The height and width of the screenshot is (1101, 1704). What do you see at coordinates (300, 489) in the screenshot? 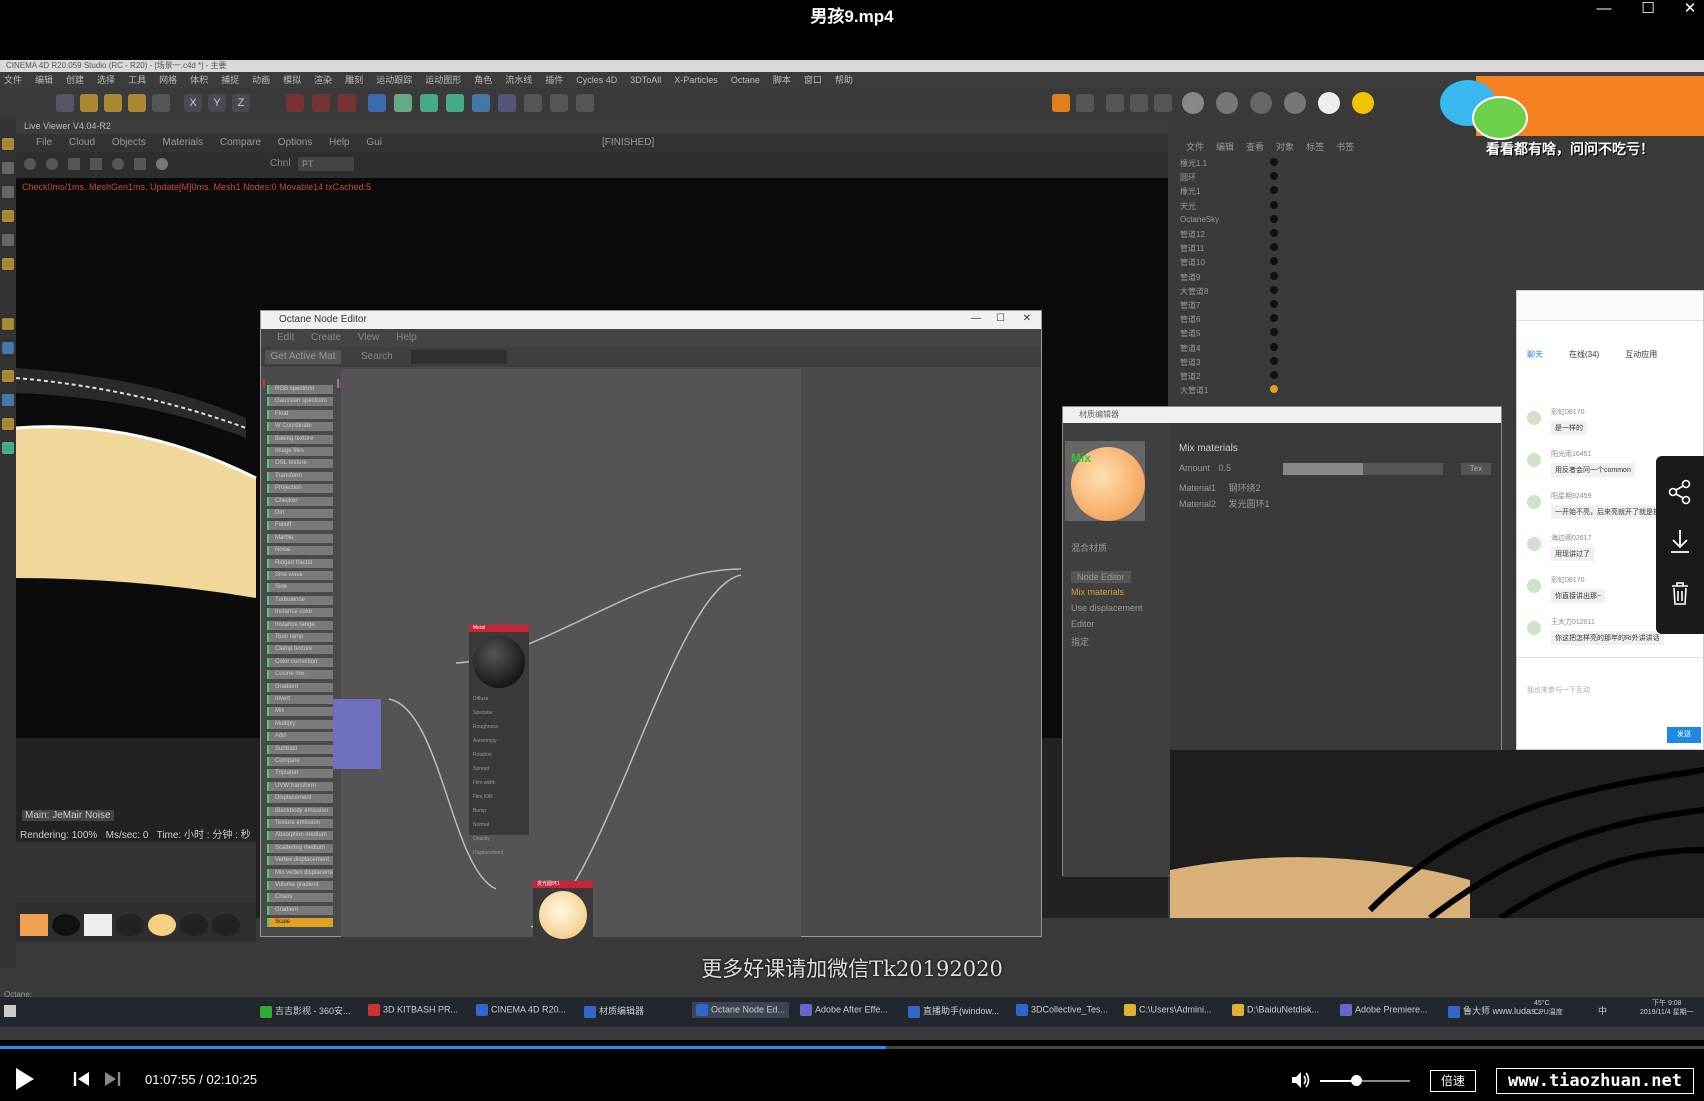
I see `node-list-item: Projection` at bounding box center [300, 489].